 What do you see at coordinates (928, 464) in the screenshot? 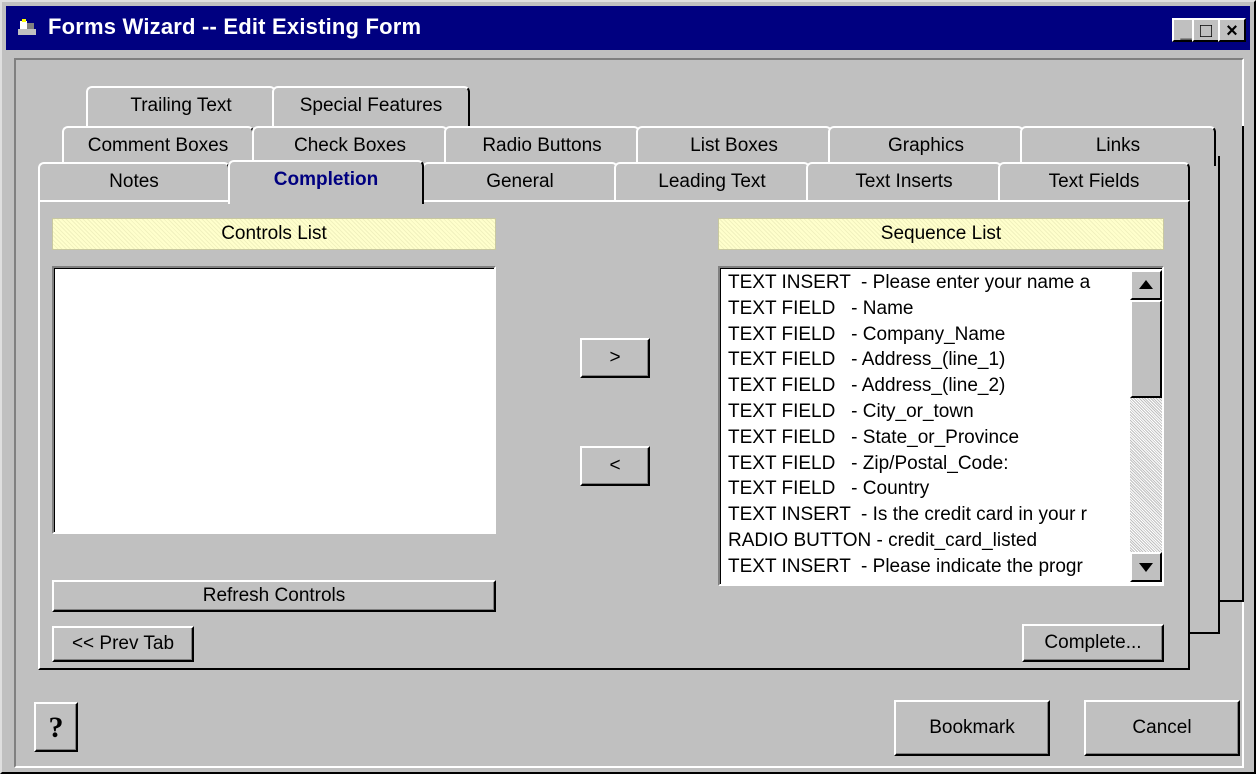
I see `sequence-list-item: TEXT FIELD - Zip/Postal_Code:` at bounding box center [928, 464].